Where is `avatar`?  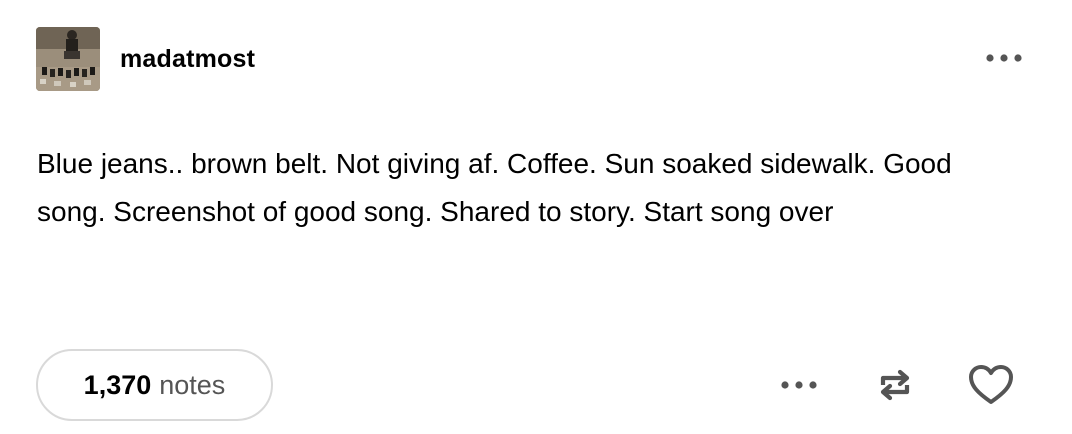
avatar is located at coordinates (68, 59).